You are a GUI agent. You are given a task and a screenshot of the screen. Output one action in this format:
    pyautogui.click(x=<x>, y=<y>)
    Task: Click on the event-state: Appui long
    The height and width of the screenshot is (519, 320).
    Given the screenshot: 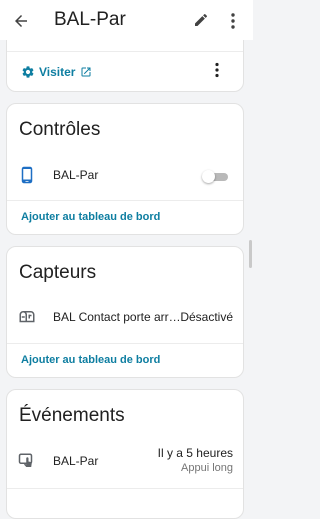 What is the action you would take?
    pyautogui.click(x=207, y=468)
    